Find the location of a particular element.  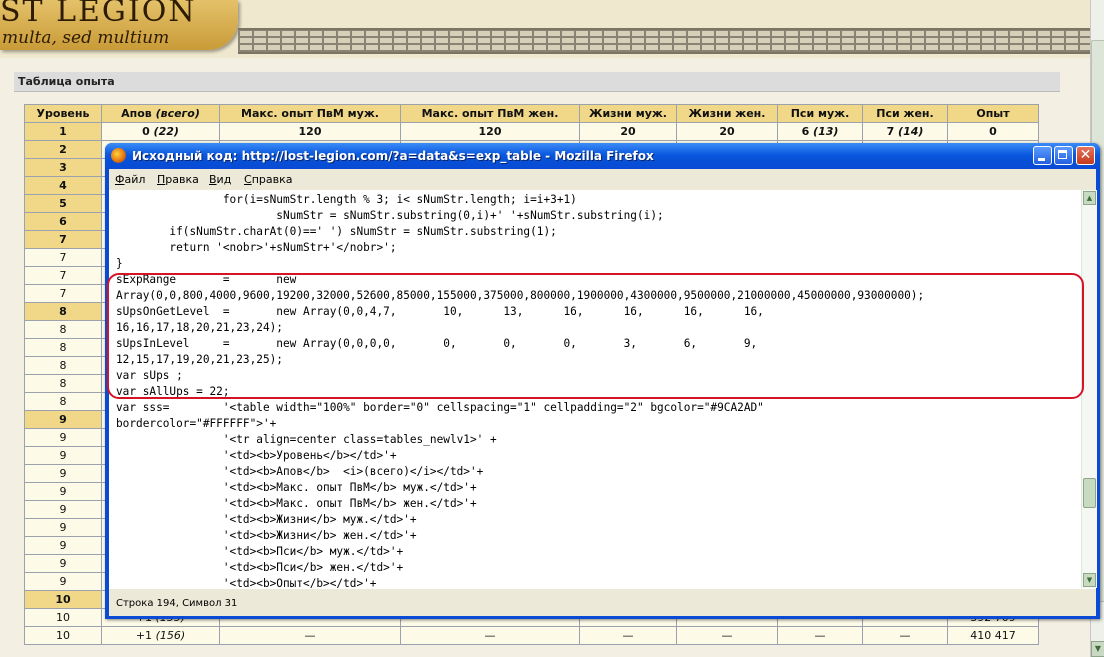

scrollbar-thumb is located at coordinates (1089, 493).